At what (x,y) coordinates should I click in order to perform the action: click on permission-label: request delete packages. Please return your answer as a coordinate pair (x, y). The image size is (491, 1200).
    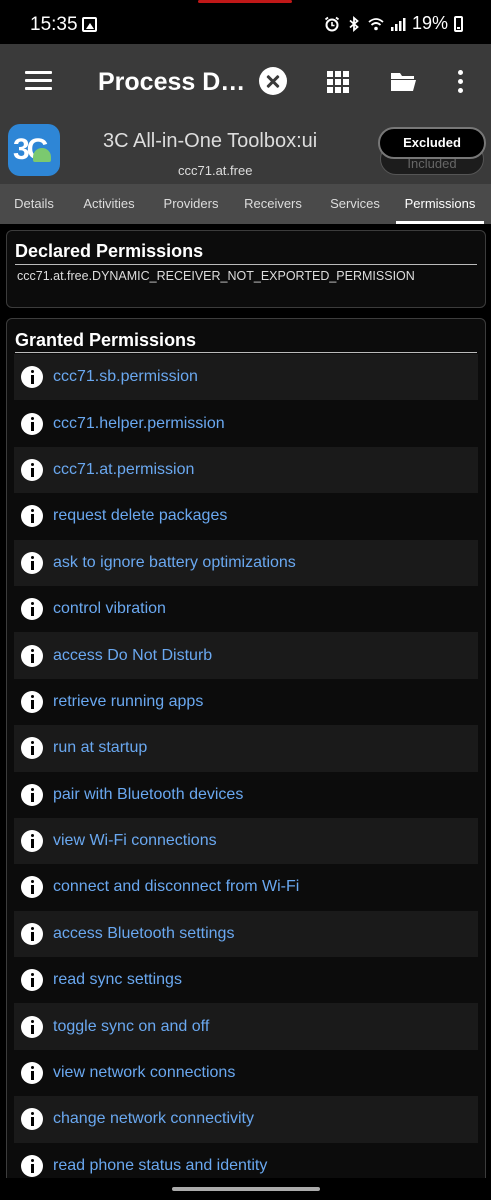
    Looking at the image, I should click on (140, 516).